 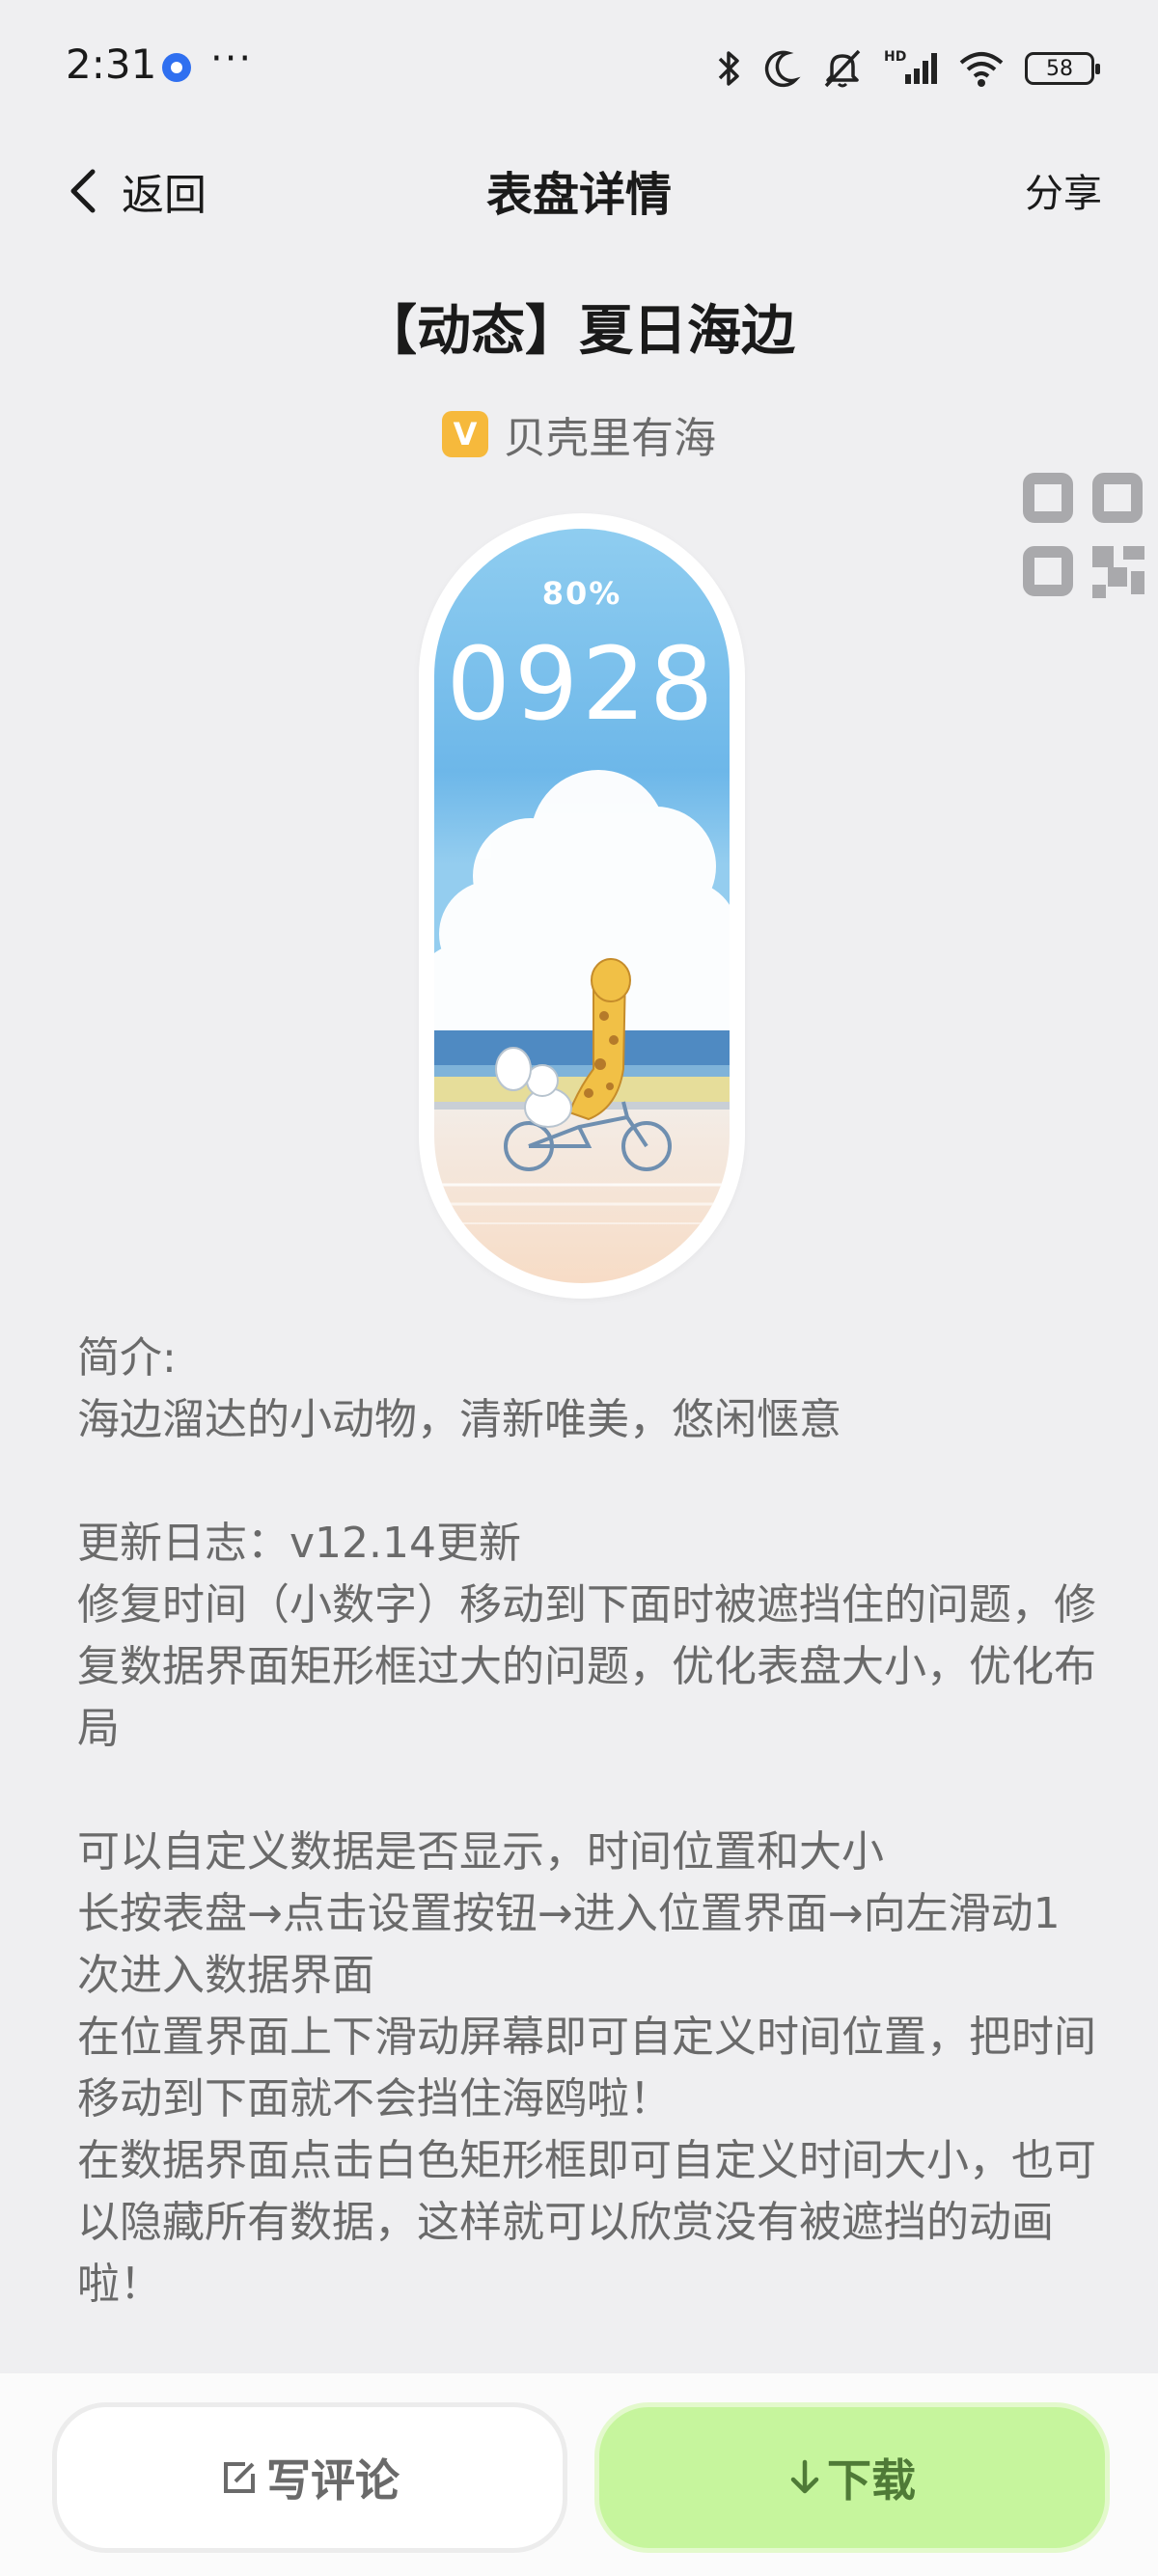 I want to click on watchface-screen: 80% 0928, so click(x=582, y=906).